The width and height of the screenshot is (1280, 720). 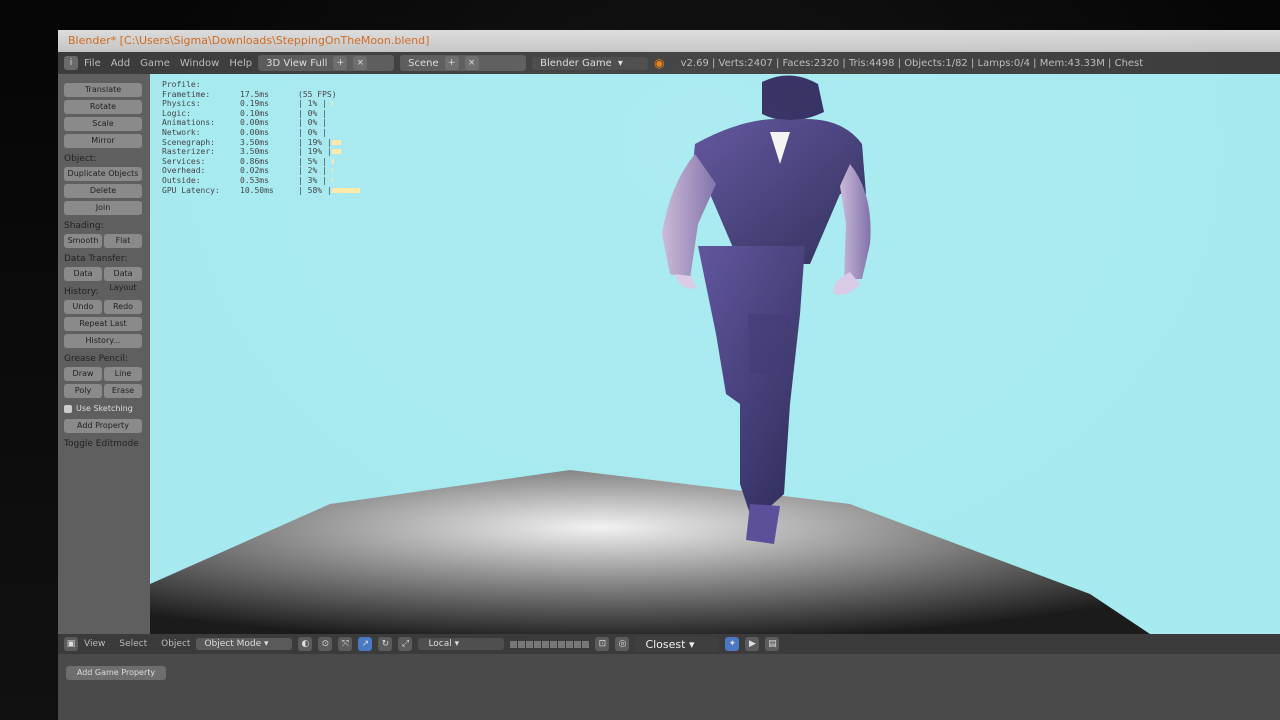 What do you see at coordinates (233, 644) in the screenshot?
I see `mode-label: Object Mode` at bounding box center [233, 644].